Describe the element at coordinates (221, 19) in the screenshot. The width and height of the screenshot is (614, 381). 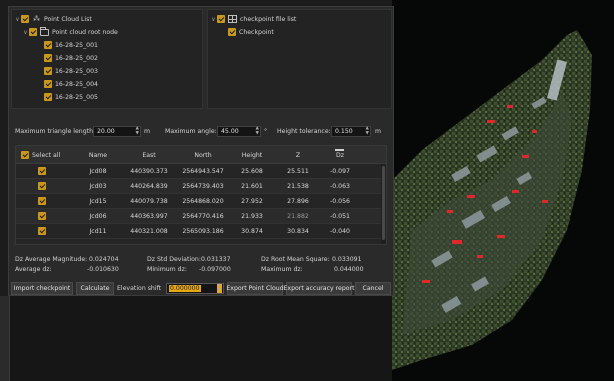
I see `checkpoint-list-checkbox` at that location.